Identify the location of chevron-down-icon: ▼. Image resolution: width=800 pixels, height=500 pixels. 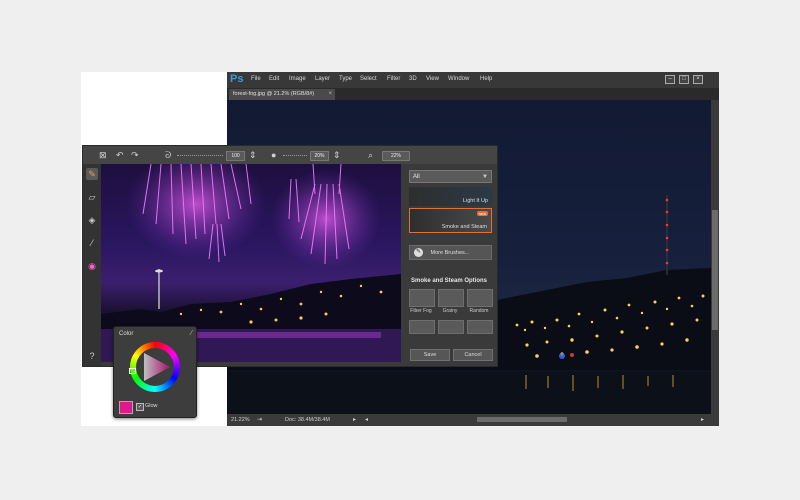
(485, 177).